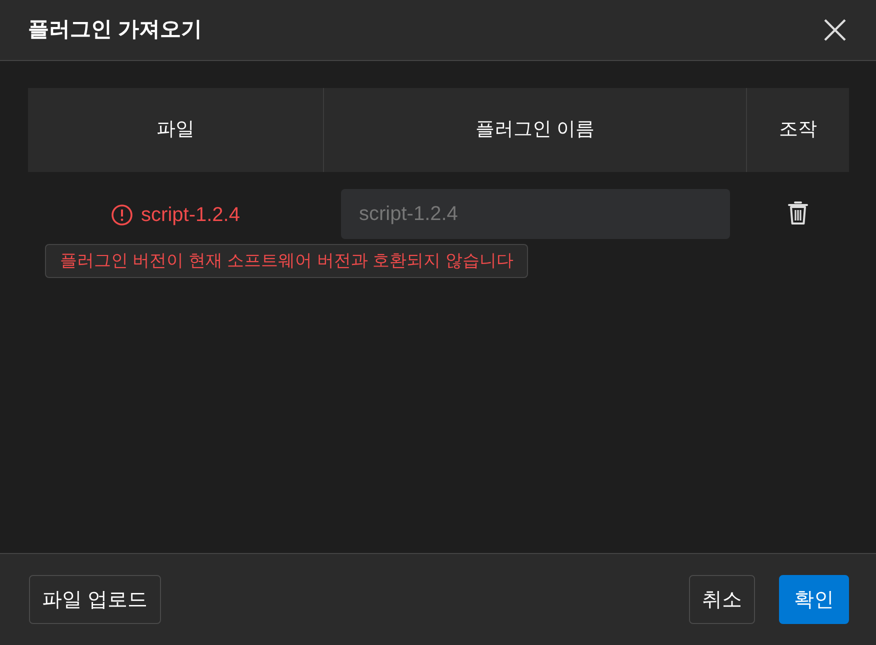 The height and width of the screenshot is (645, 876). Describe the element at coordinates (835, 30) in the screenshot. I see `close-icon` at that location.